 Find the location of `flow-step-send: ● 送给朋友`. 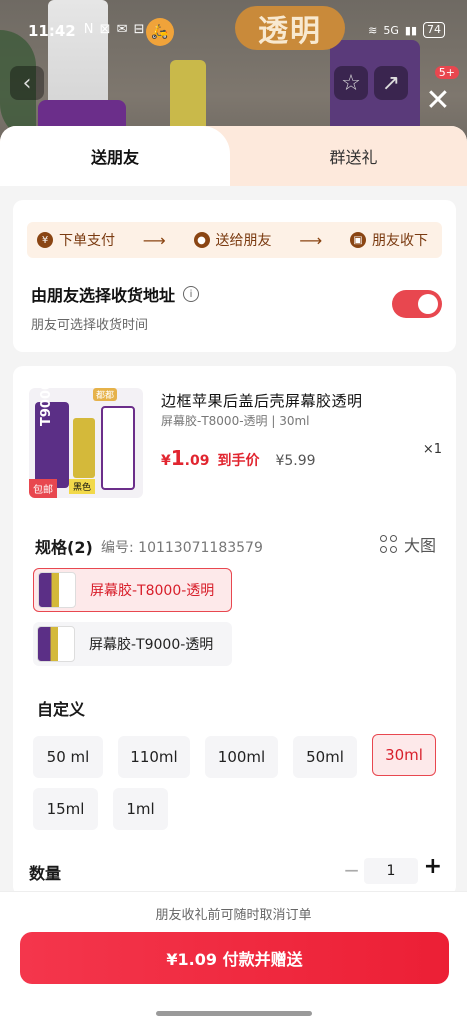

flow-step-send: ● 送给朋友 is located at coordinates (232, 240).